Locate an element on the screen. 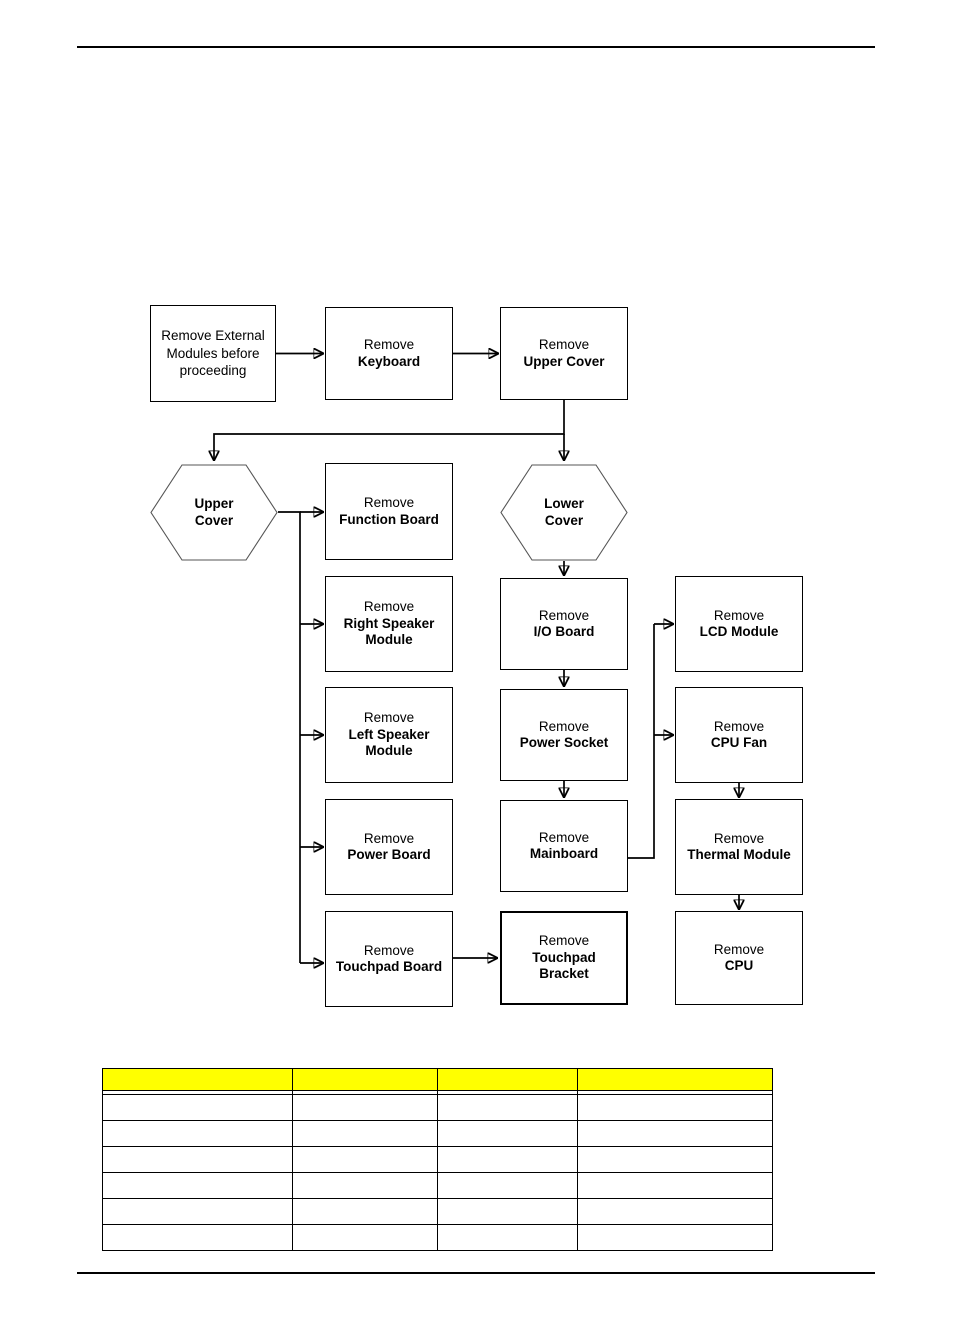 The width and height of the screenshot is (954, 1336). node-subject: Thermal Module is located at coordinates (739, 854).